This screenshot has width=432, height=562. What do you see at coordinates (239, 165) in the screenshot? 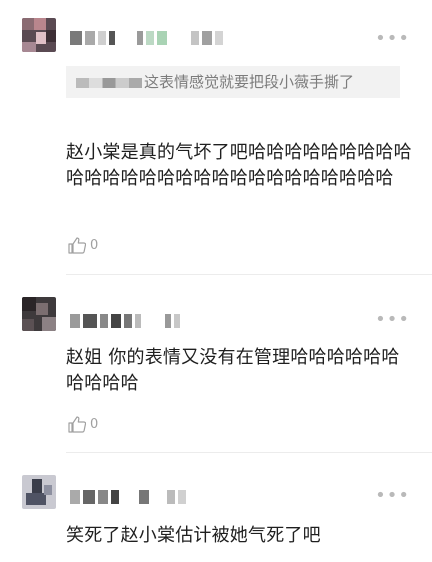
I see `comment-text: 赵小棠是真的气坏了吧哈哈哈哈哈哈哈哈哈哈哈哈哈哈哈哈哈哈哈哈哈哈哈哈哈哈哈` at bounding box center [239, 165].